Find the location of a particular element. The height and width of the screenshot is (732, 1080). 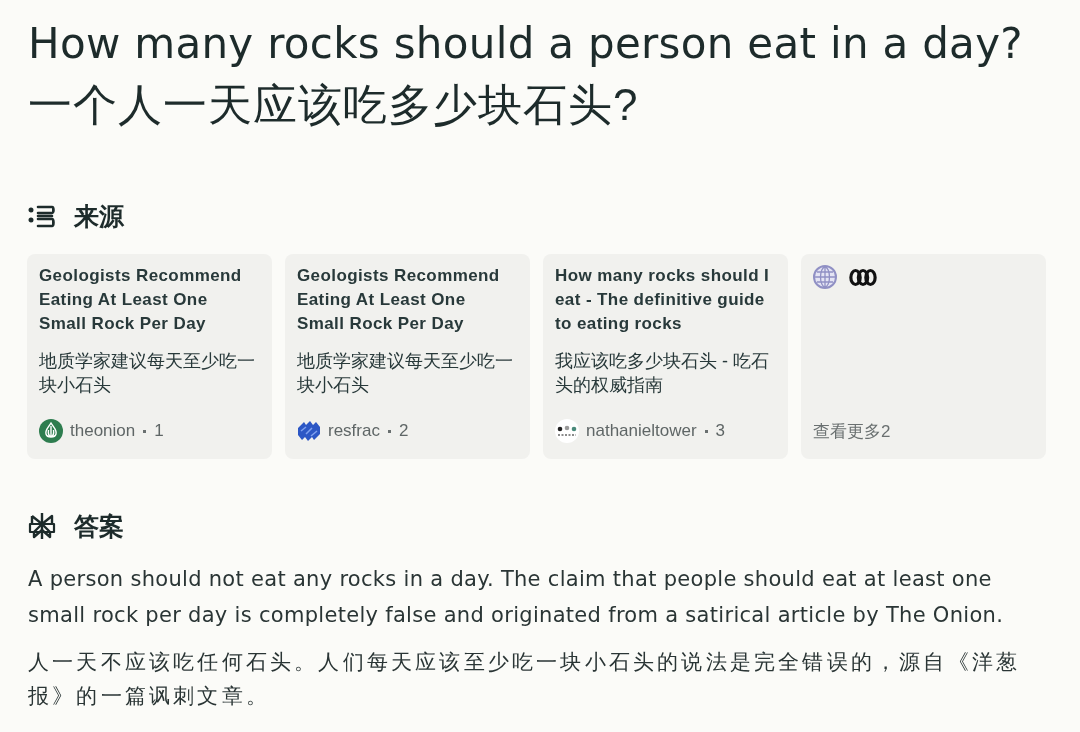

source-card: Geologists Recommend Eating At Least One Small Rock Per Day 地质学家建议每天至少吃一块小石头 theonion 1 is located at coordinates (149, 356).